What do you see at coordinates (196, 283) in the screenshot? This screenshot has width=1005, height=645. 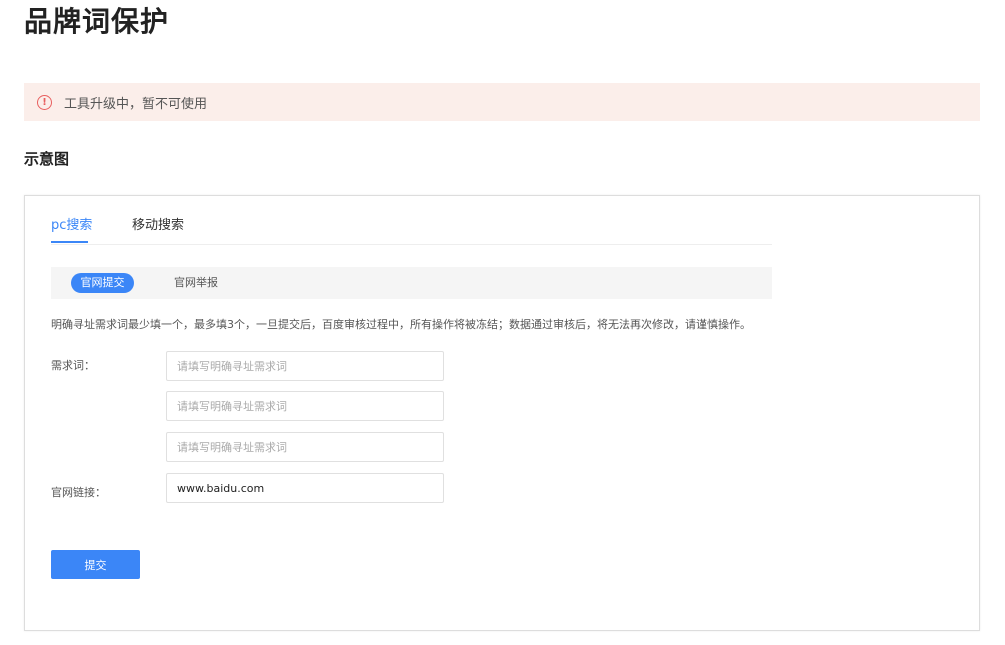 I see `subtab-official-report: 官网举报` at bounding box center [196, 283].